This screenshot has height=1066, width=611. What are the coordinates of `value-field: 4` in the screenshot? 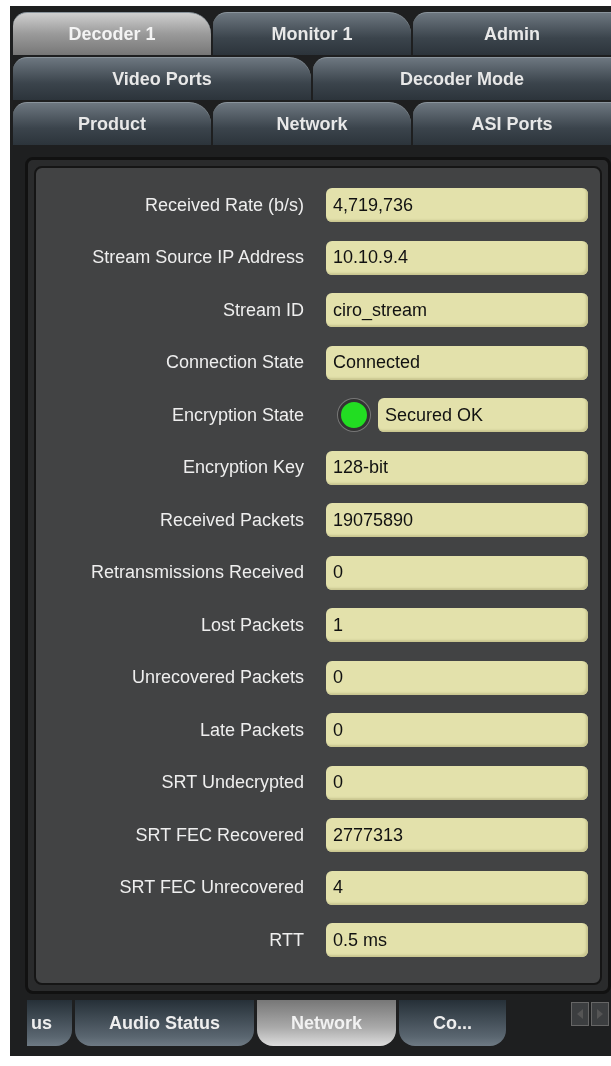 It's located at (457, 887).